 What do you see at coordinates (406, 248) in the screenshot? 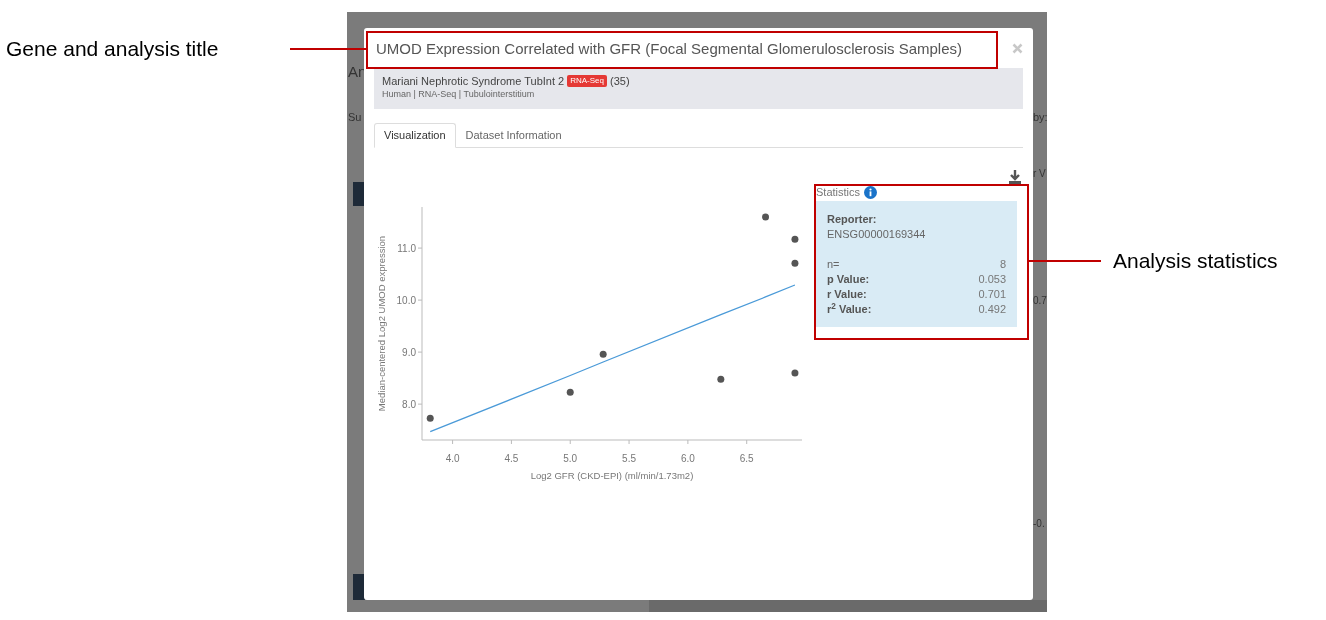
I see `tick-label: 11.0` at bounding box center [406, 248].